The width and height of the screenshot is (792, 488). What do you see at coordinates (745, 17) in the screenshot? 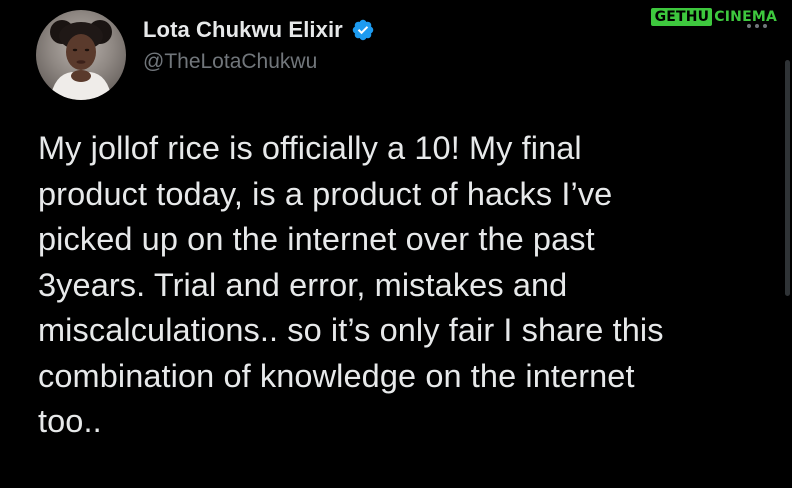
I see `watermark-text: CINEMA` at bounding box center [745, 17].